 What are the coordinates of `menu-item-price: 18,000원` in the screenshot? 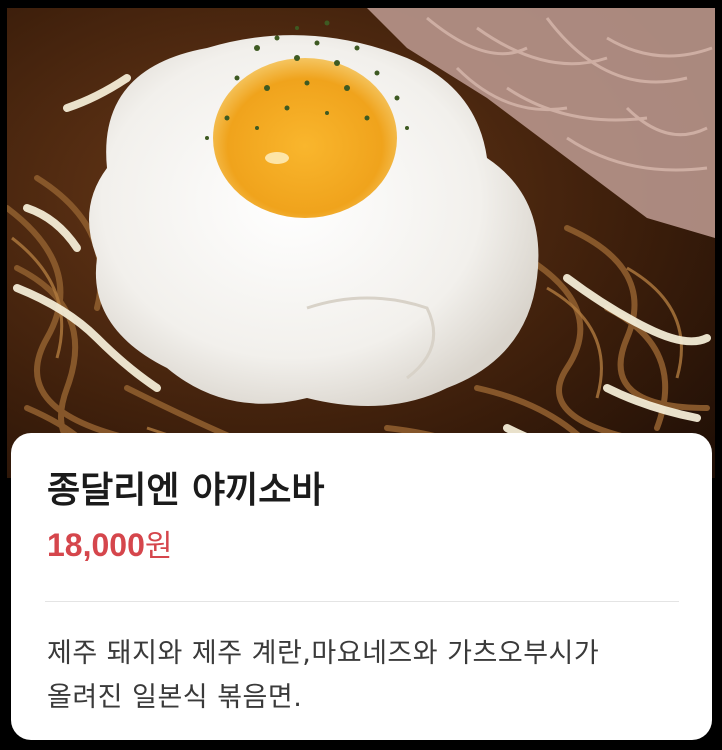 It's located at (109, 548).